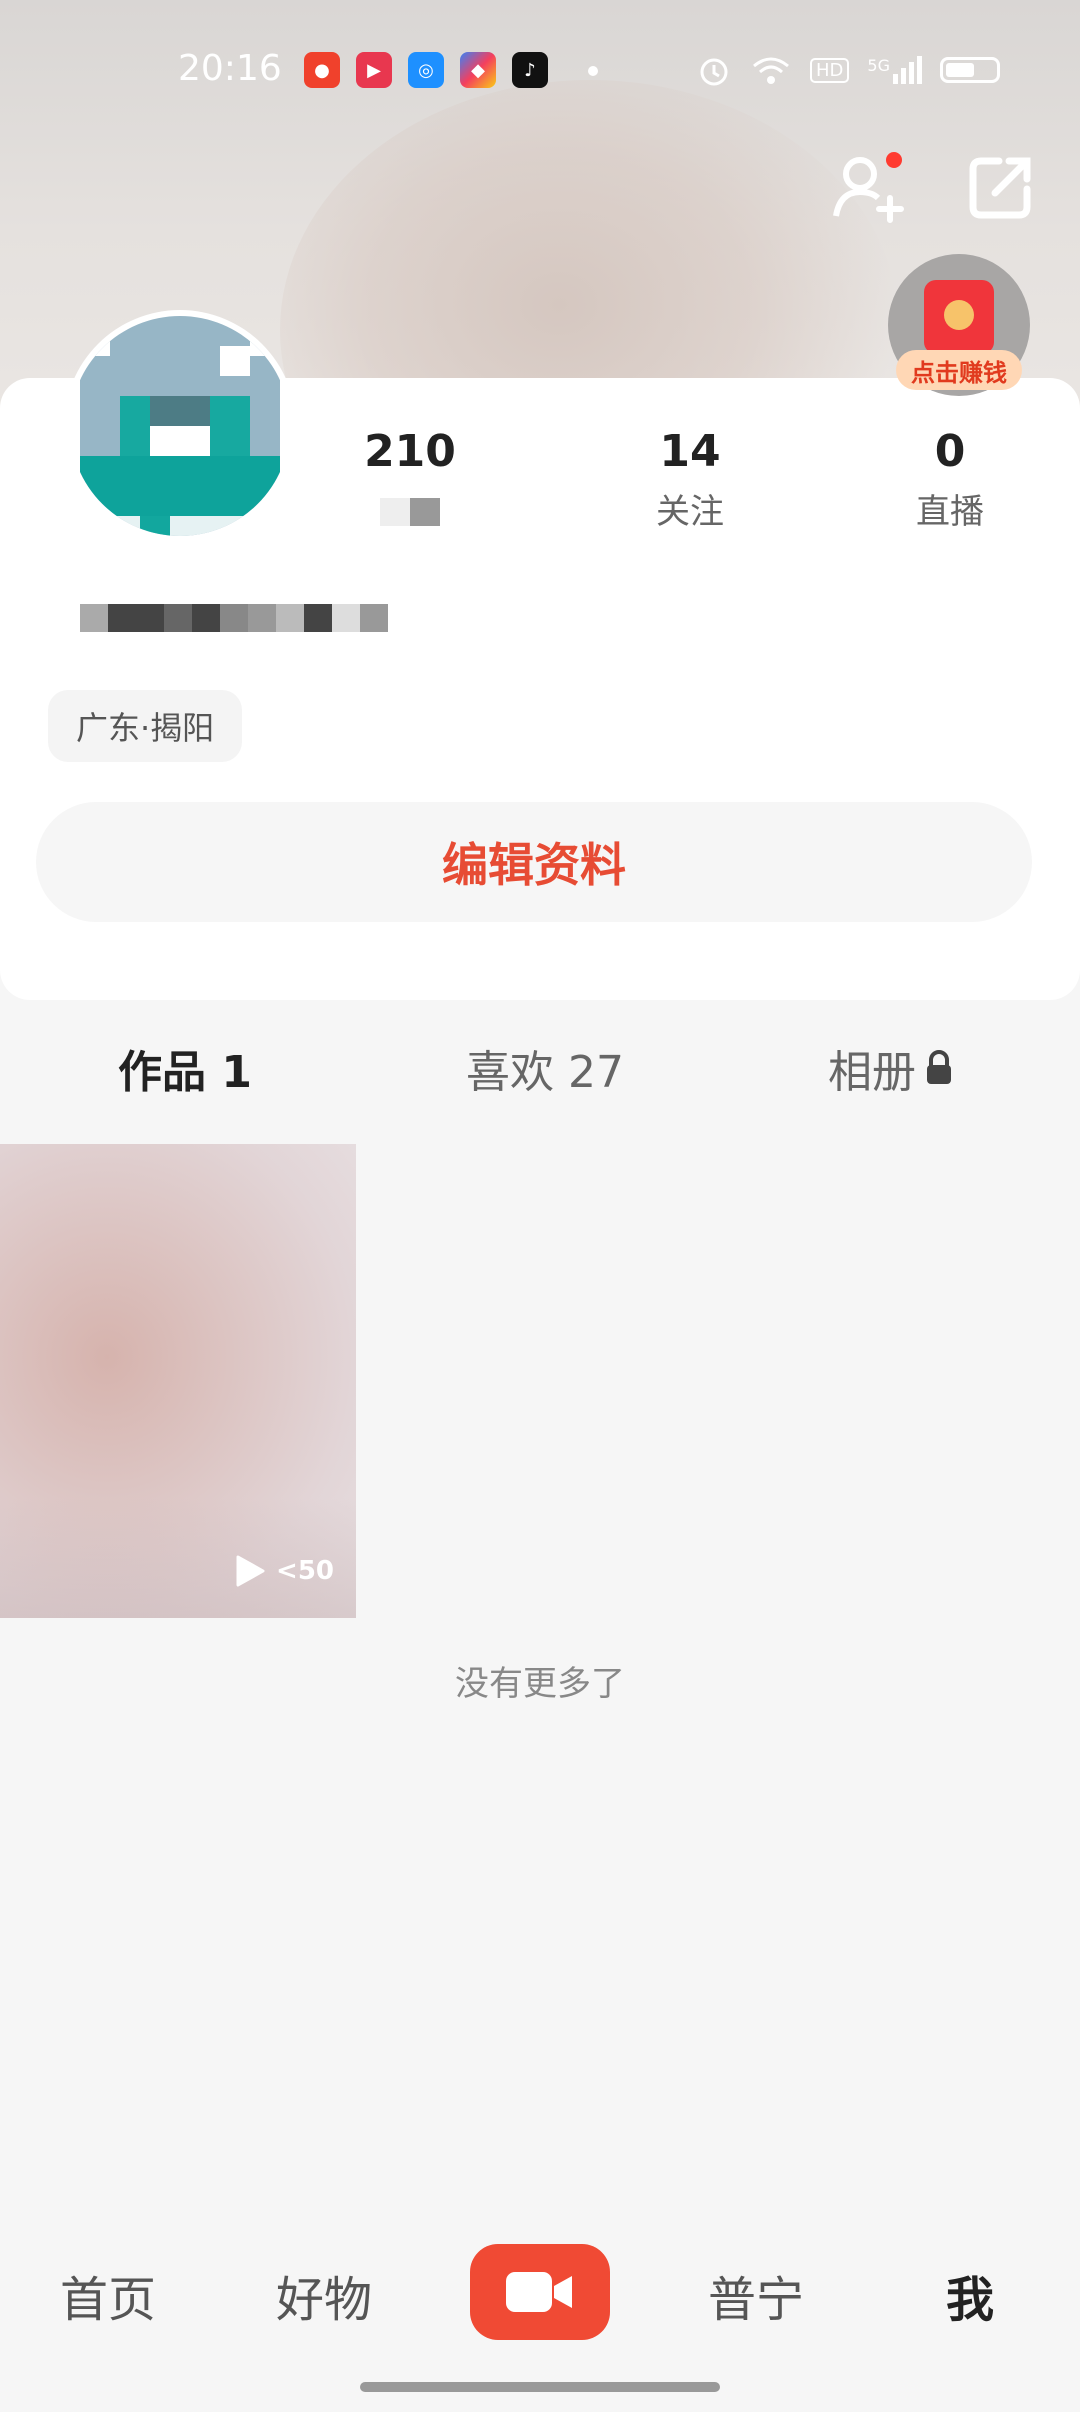  Describe the element at coordinates (959, 315) in the screenshot. I see `coin-icon` at that location.